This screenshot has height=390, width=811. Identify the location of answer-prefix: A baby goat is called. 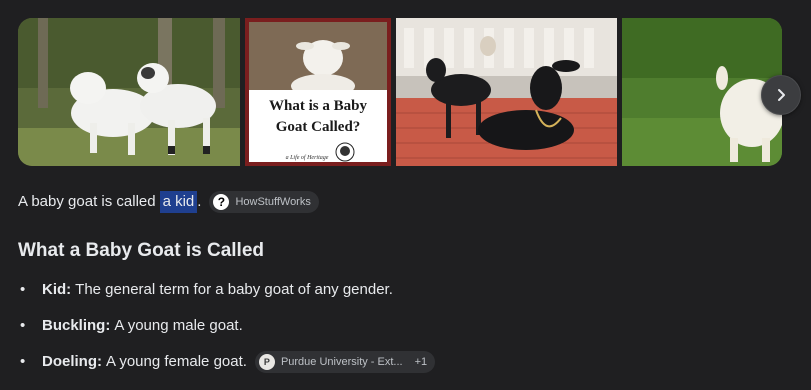
(87, 201).